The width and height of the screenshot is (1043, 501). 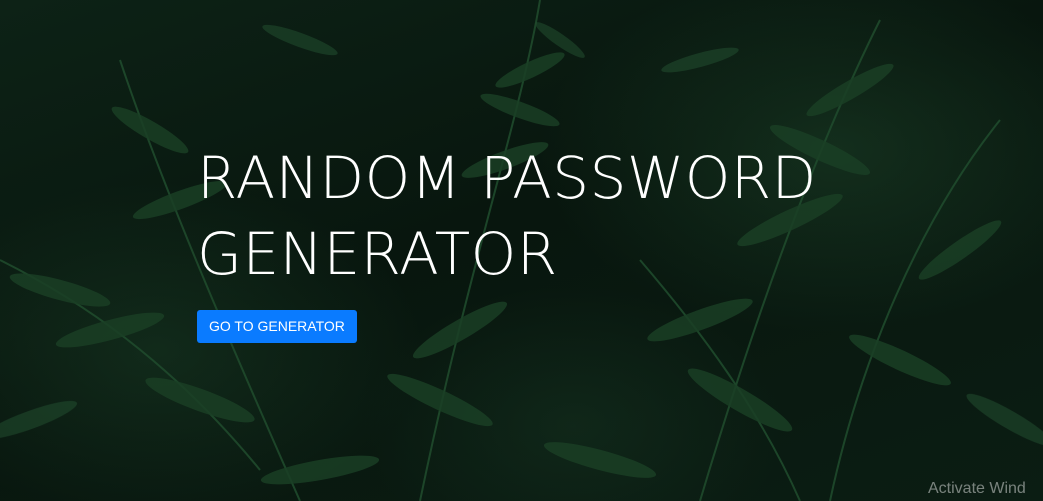 I want to click on activate-windows-watermark: Activate Wind, so click(x=977, y=488).